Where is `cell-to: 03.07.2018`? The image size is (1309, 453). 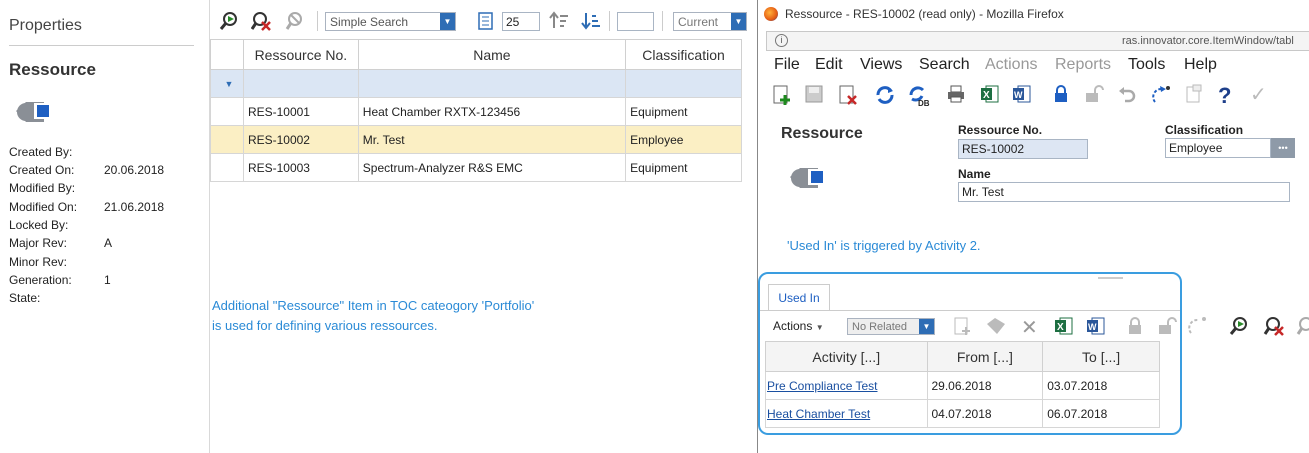
cell-to: 03.07.2018 is located at coordinates (1101, 385).